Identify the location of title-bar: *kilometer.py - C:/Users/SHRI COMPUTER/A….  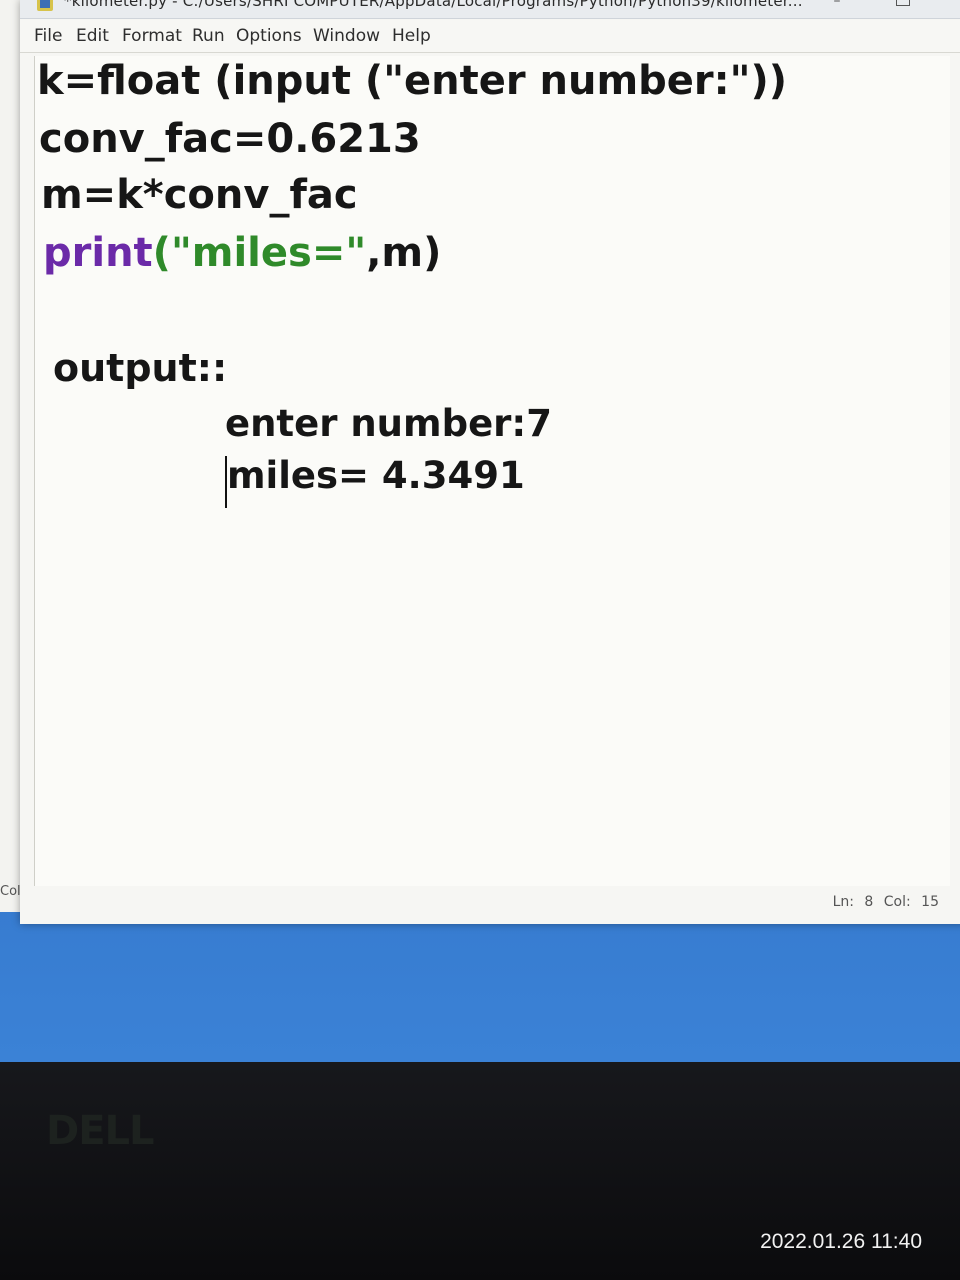
(490, 9).